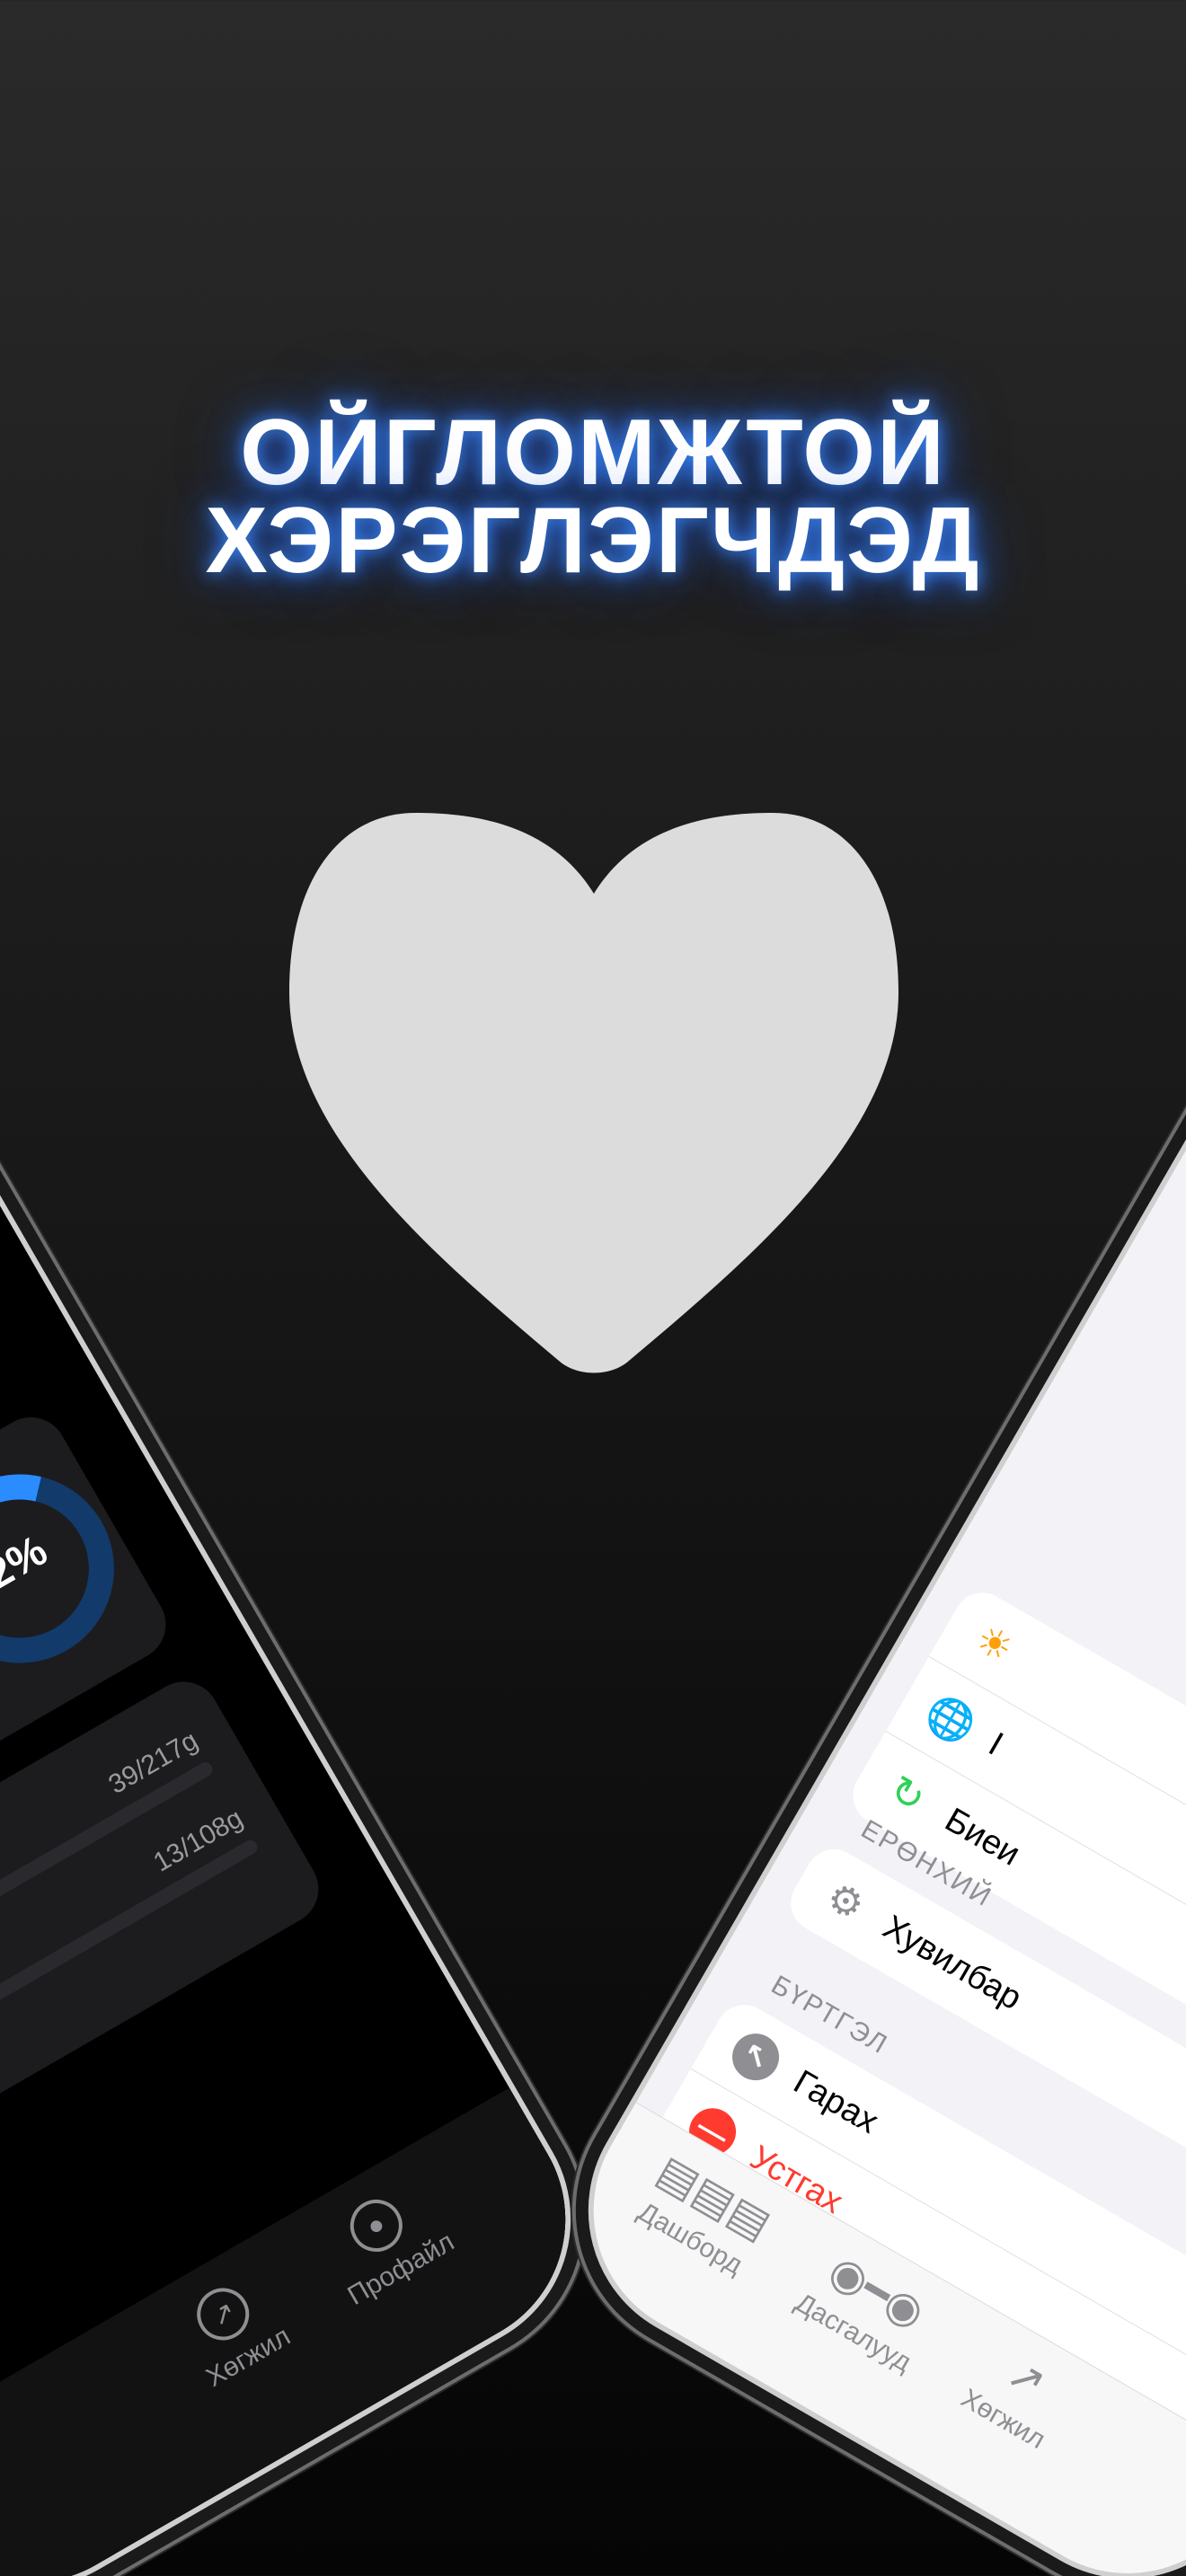  Describe the element at coordinates (408, 2280) in the screenshot. I see `tab-profile: ● Профайл` at that location.